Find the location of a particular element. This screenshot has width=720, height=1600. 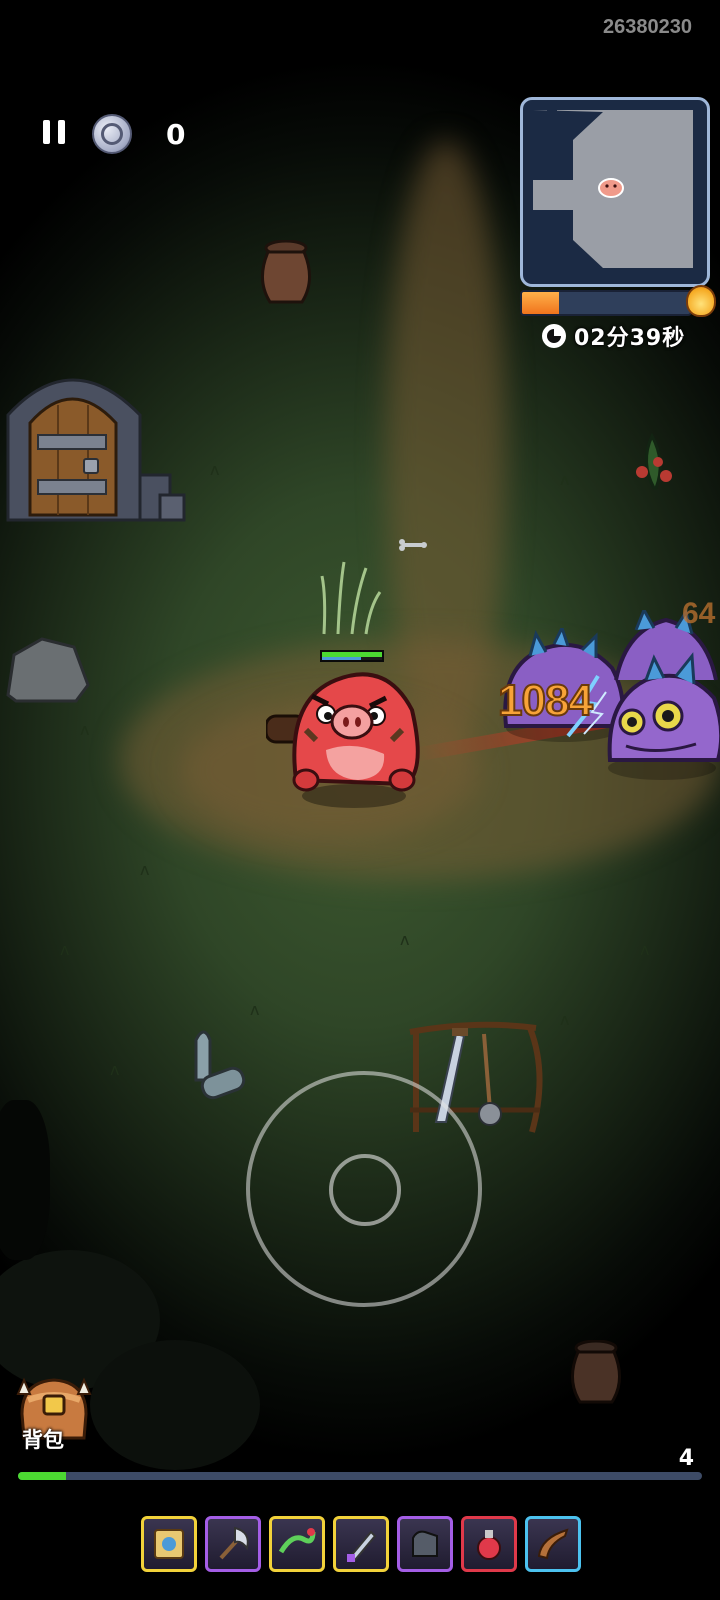

survival-timer: 02分39秒 is located at coordinates (613, 336).